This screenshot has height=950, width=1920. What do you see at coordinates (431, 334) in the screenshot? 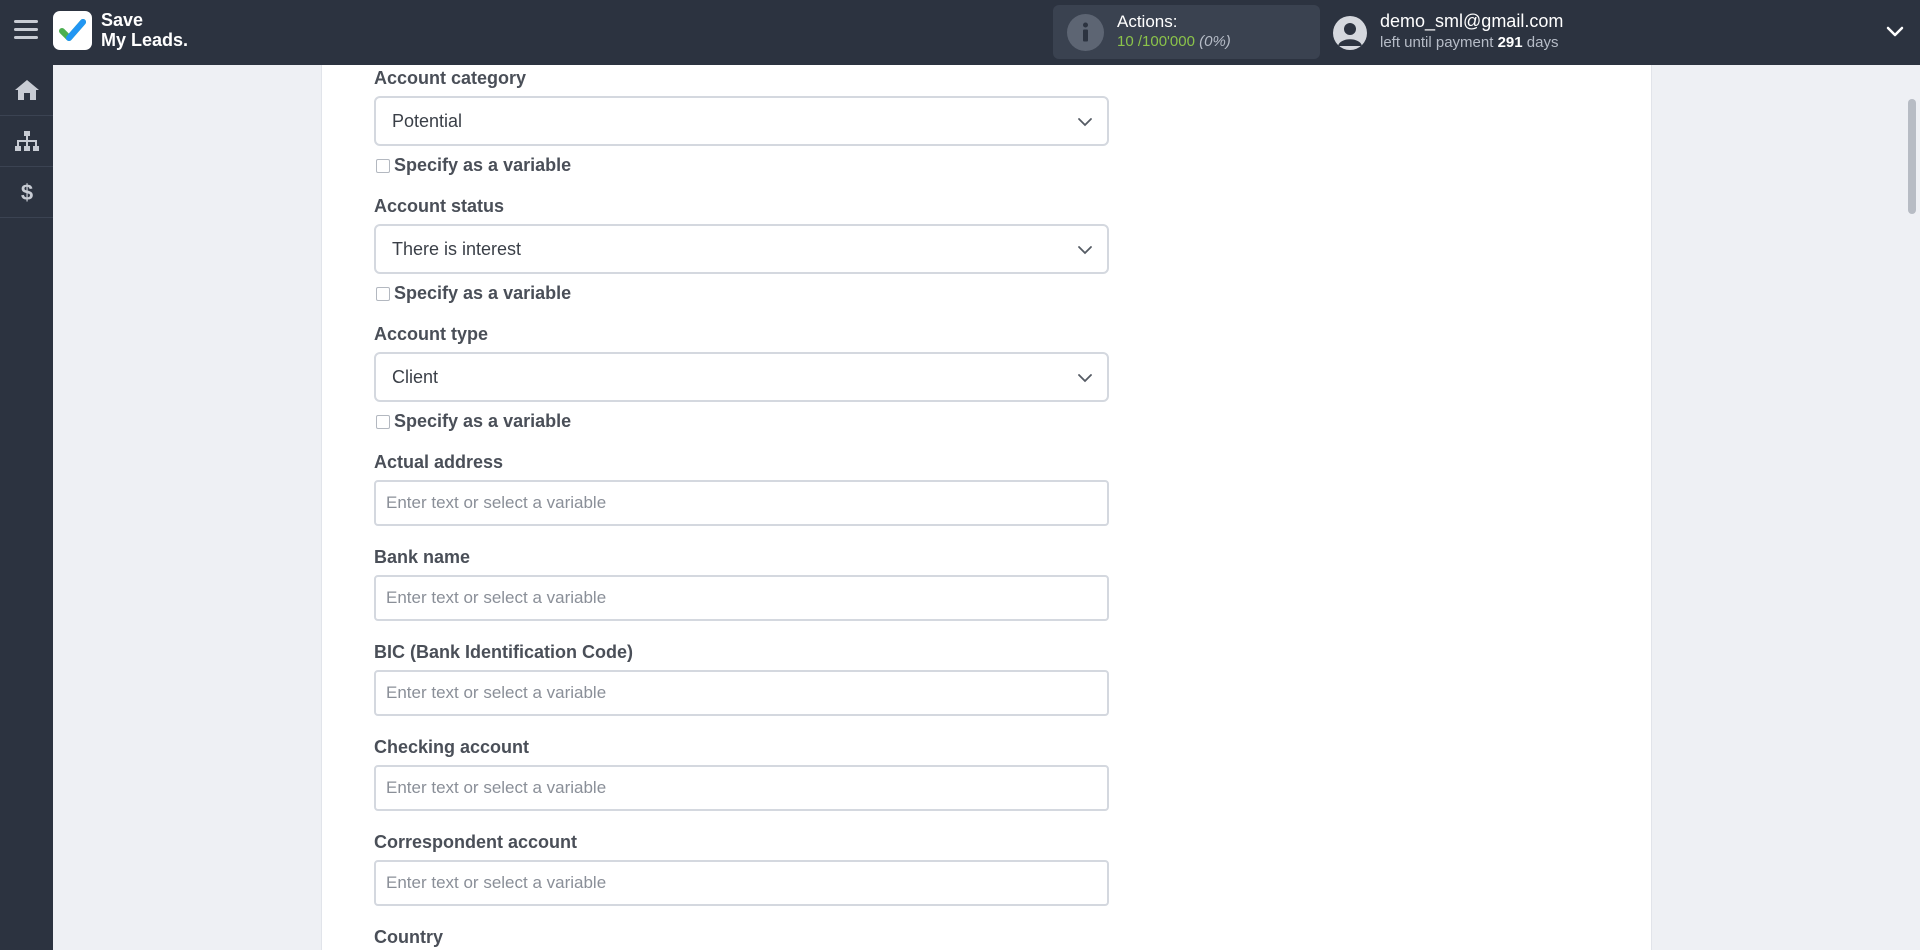
I see `account-type-label: Account type` at bounding box center [431, 334].